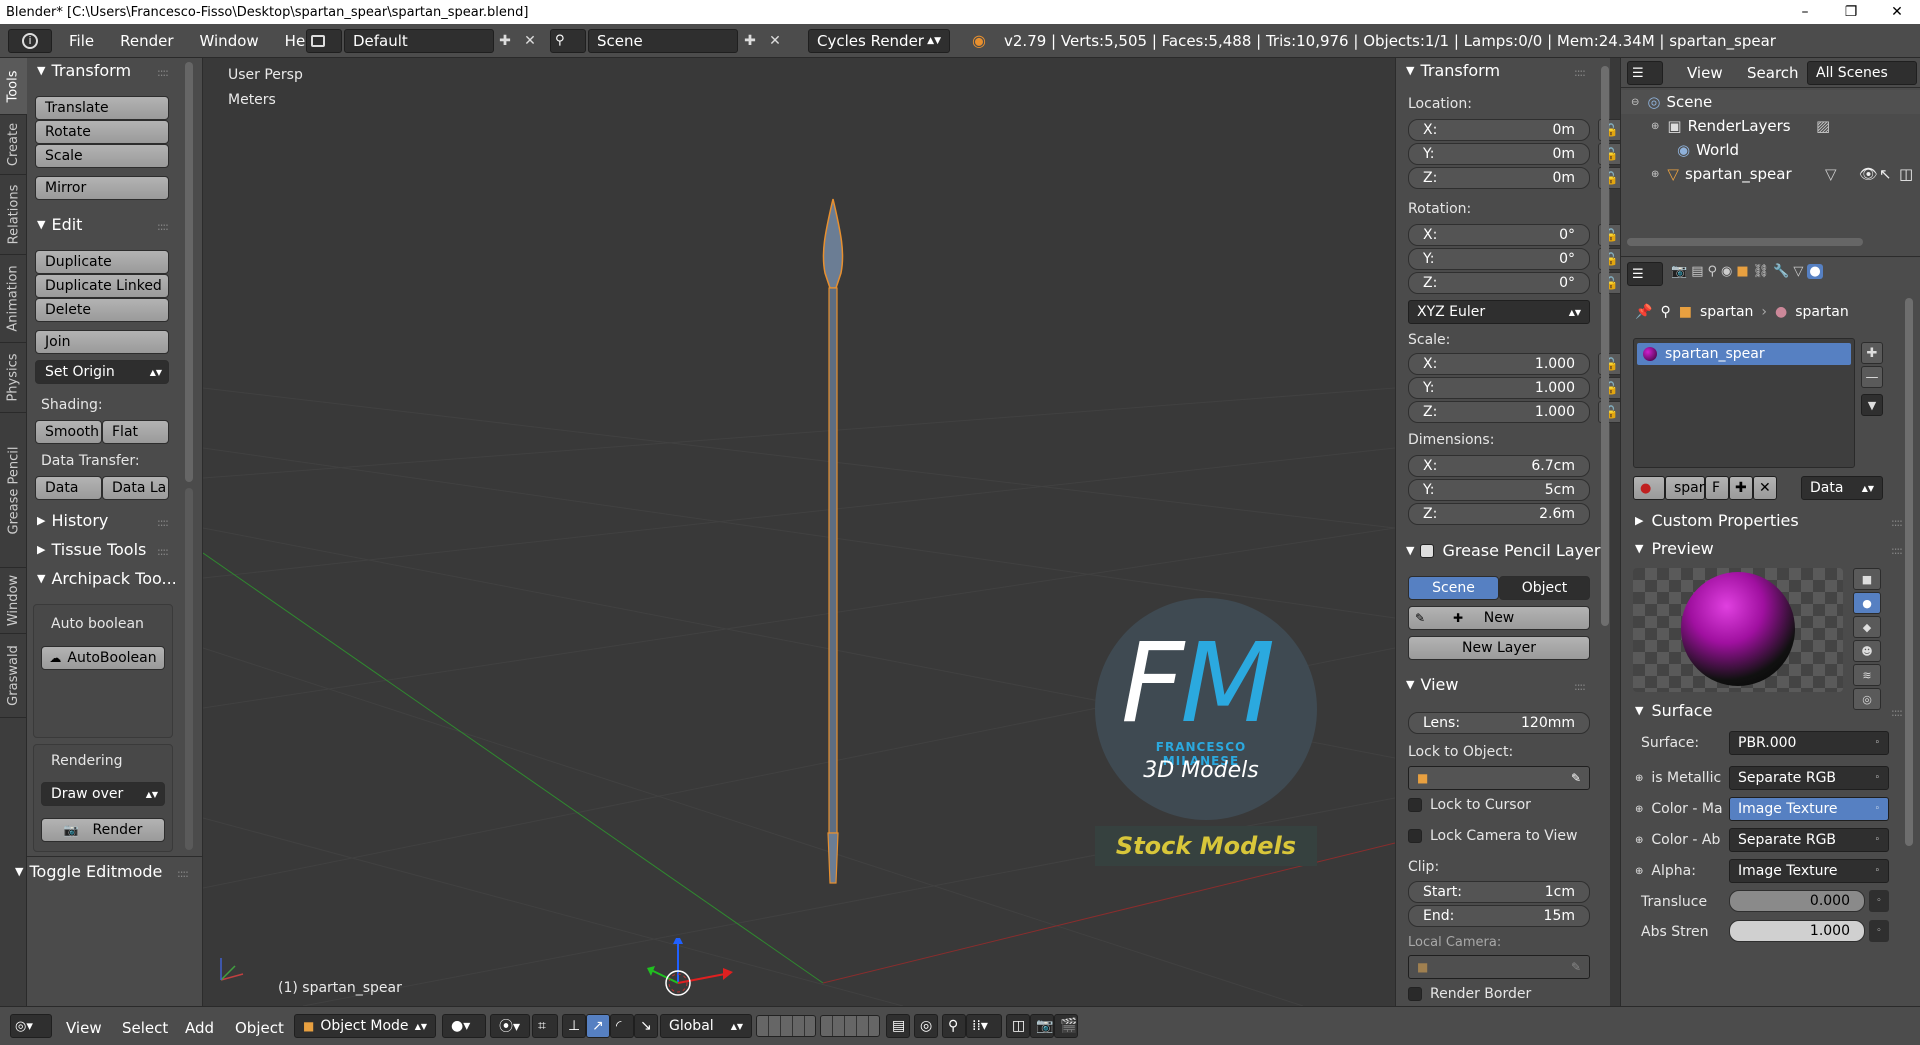 Image resolution: width=1920 pixels, height=1045 pixels. I want to click on fake-user-button: F, so click(1717, 488).